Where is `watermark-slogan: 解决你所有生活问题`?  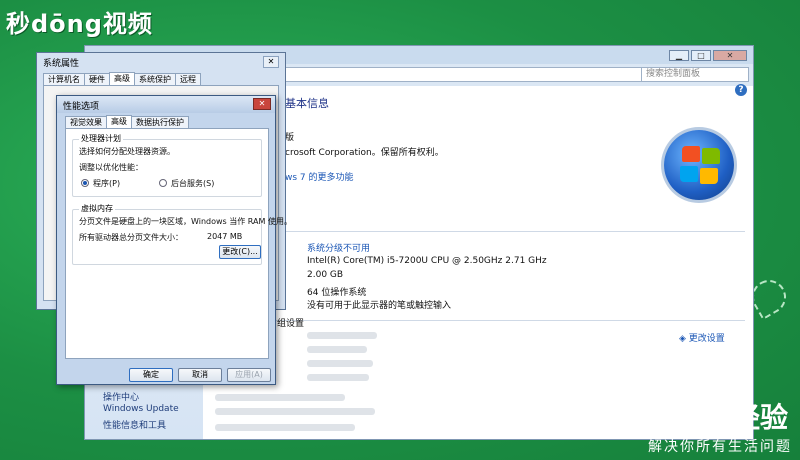
watermark-slogan: 解决你所有生活问题 is located at coordinates (720, 447).